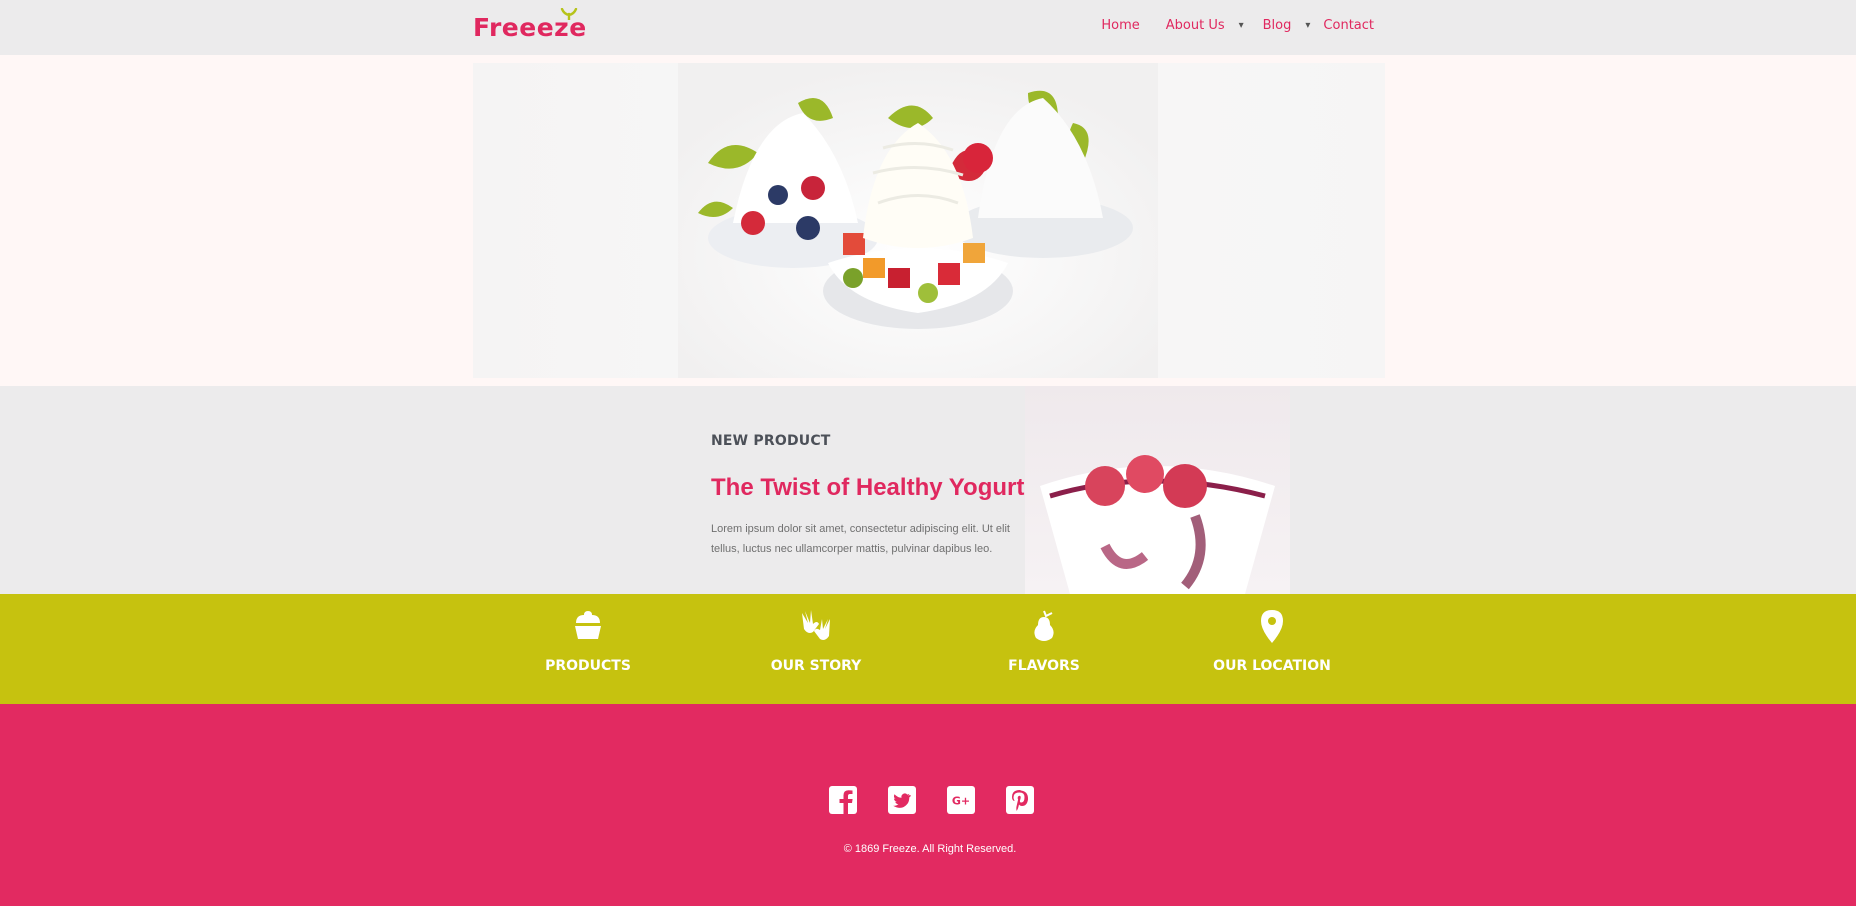  I want to click on features-band: PRODUCTS OUR STORY FLAVORS OUR LOCATION, so click(928, 649).